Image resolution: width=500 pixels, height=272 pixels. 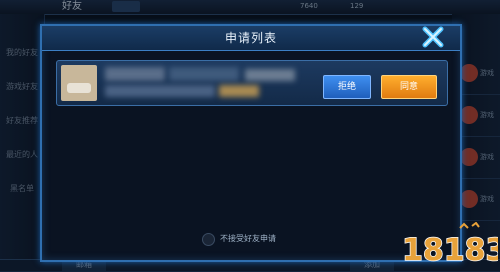 What do you see at coordinates (409, 87) in the screenshot?
I see `accept-button: 同意` at bounding box center [409, 87].